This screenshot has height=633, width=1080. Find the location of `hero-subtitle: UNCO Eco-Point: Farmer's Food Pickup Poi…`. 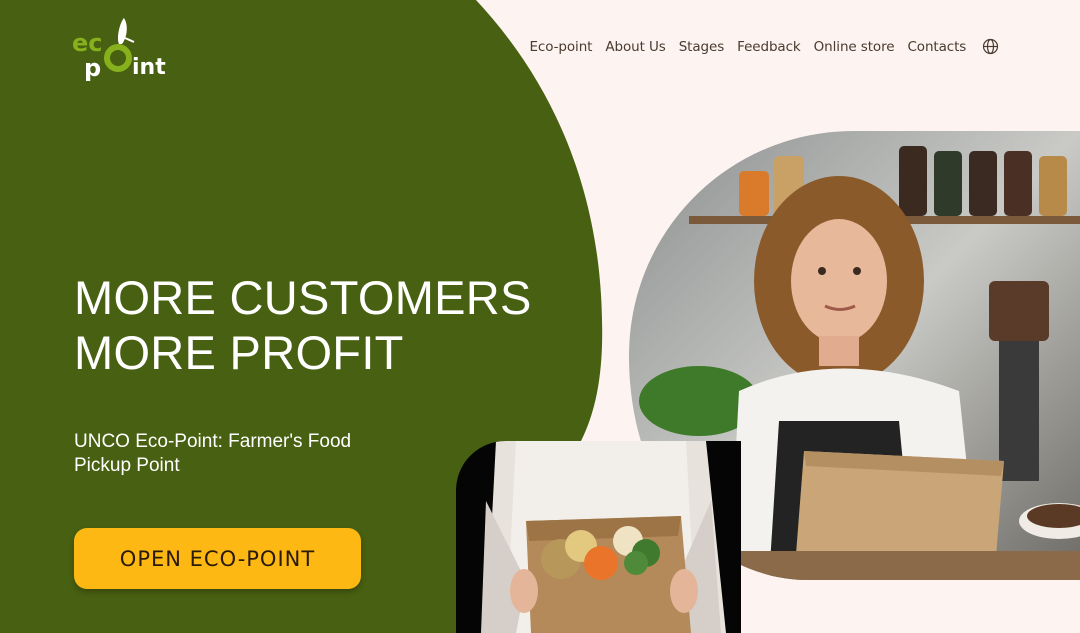

hero-subtitle: UNCO Eco-Point: Farmer's Food Pickup Poi… is located at coordinates (213, 453).